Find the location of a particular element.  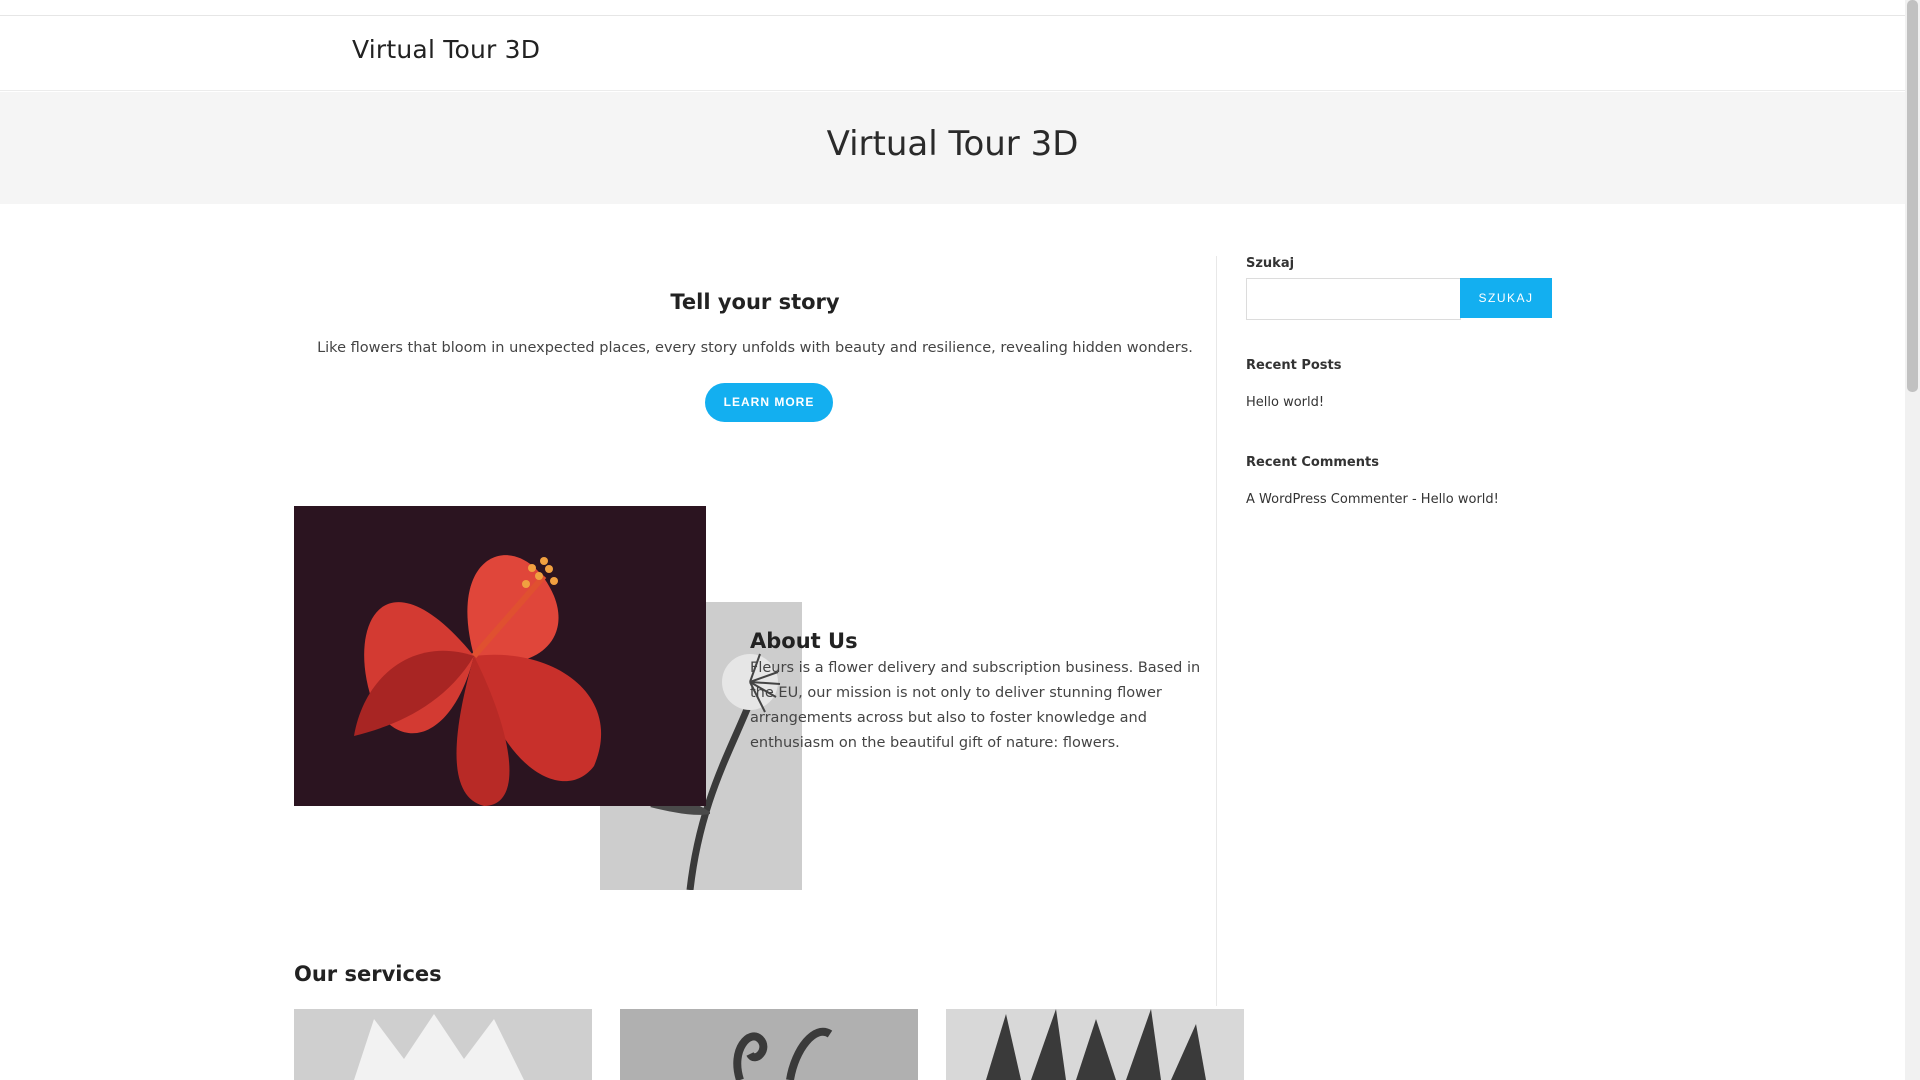

search-label: Szukaj is located at coordinates (1270, 263).